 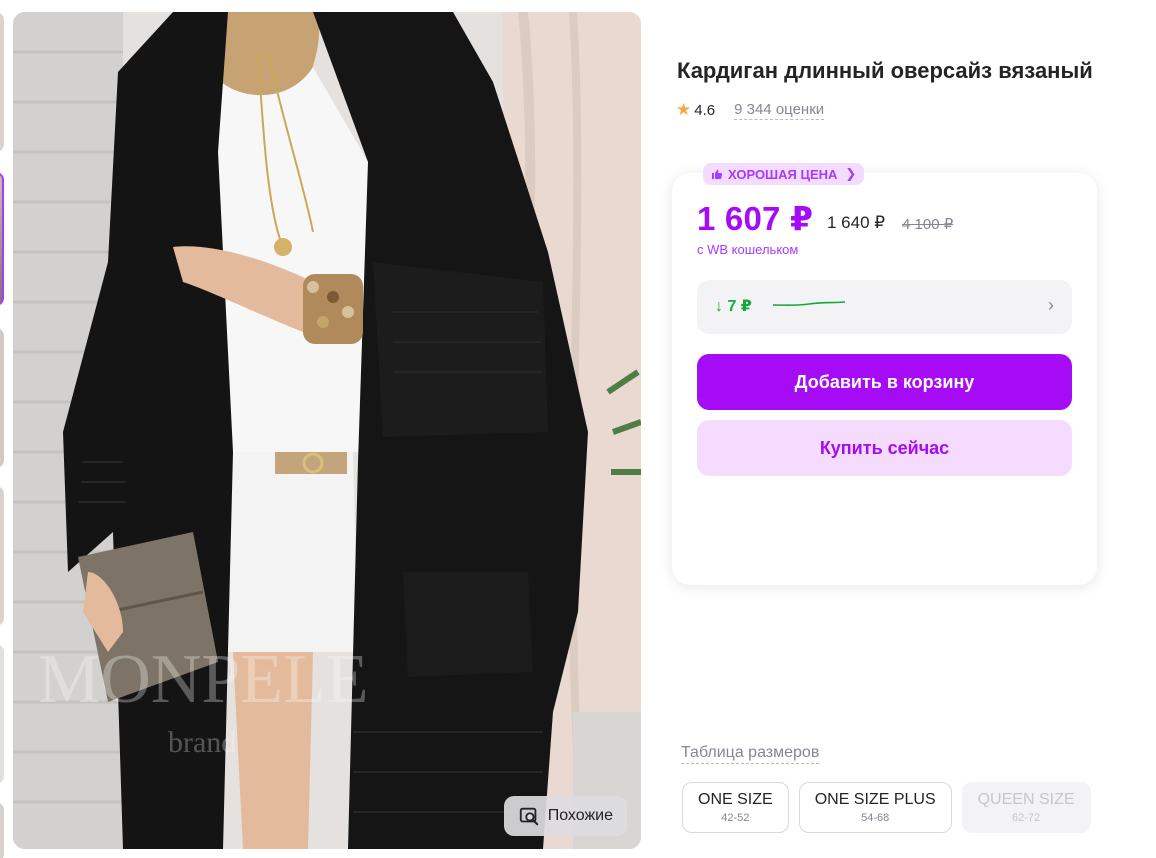 I want to click on good-price-badge-label: ХОРОШАЯ ЦЕНА, so click(x=783, y=174).